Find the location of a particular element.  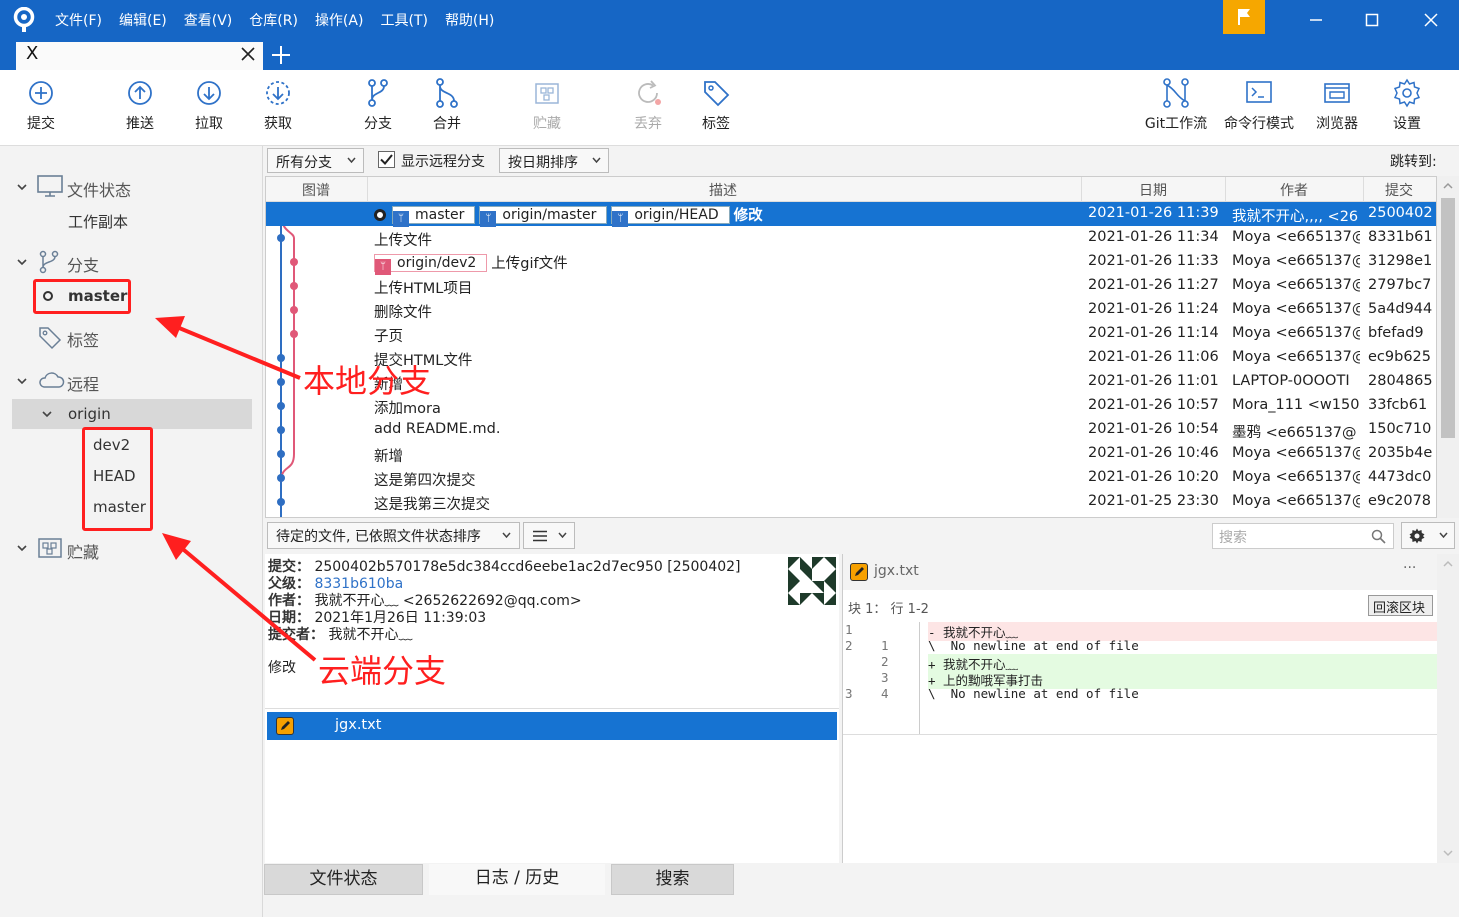

scrollbar-thumb is located at coordinates (1448, 318).